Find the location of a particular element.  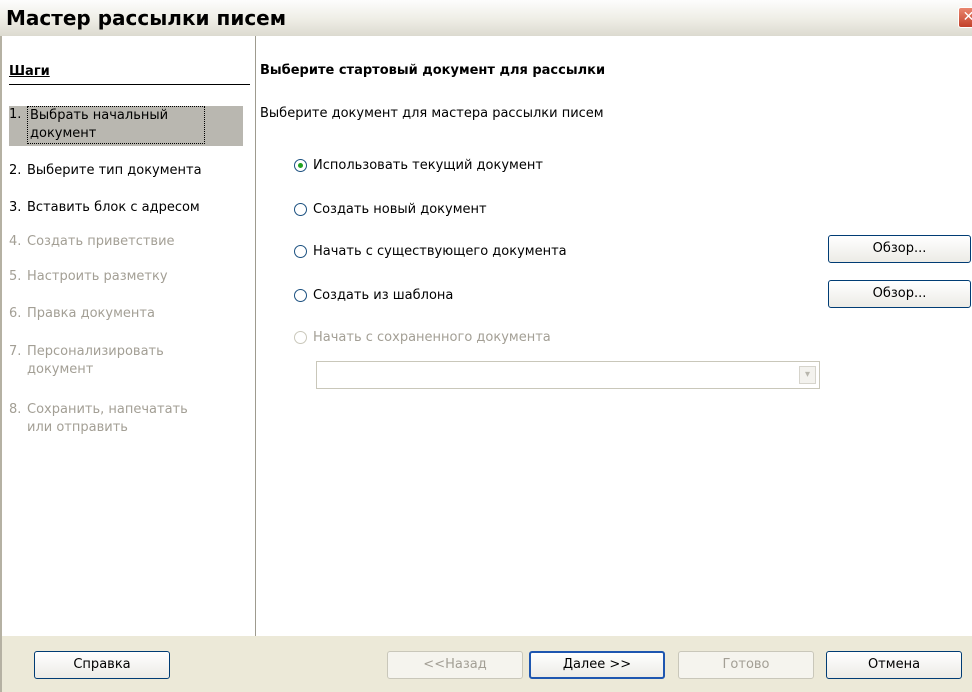

radio-checked-icon is located at coordinates (300, 165).